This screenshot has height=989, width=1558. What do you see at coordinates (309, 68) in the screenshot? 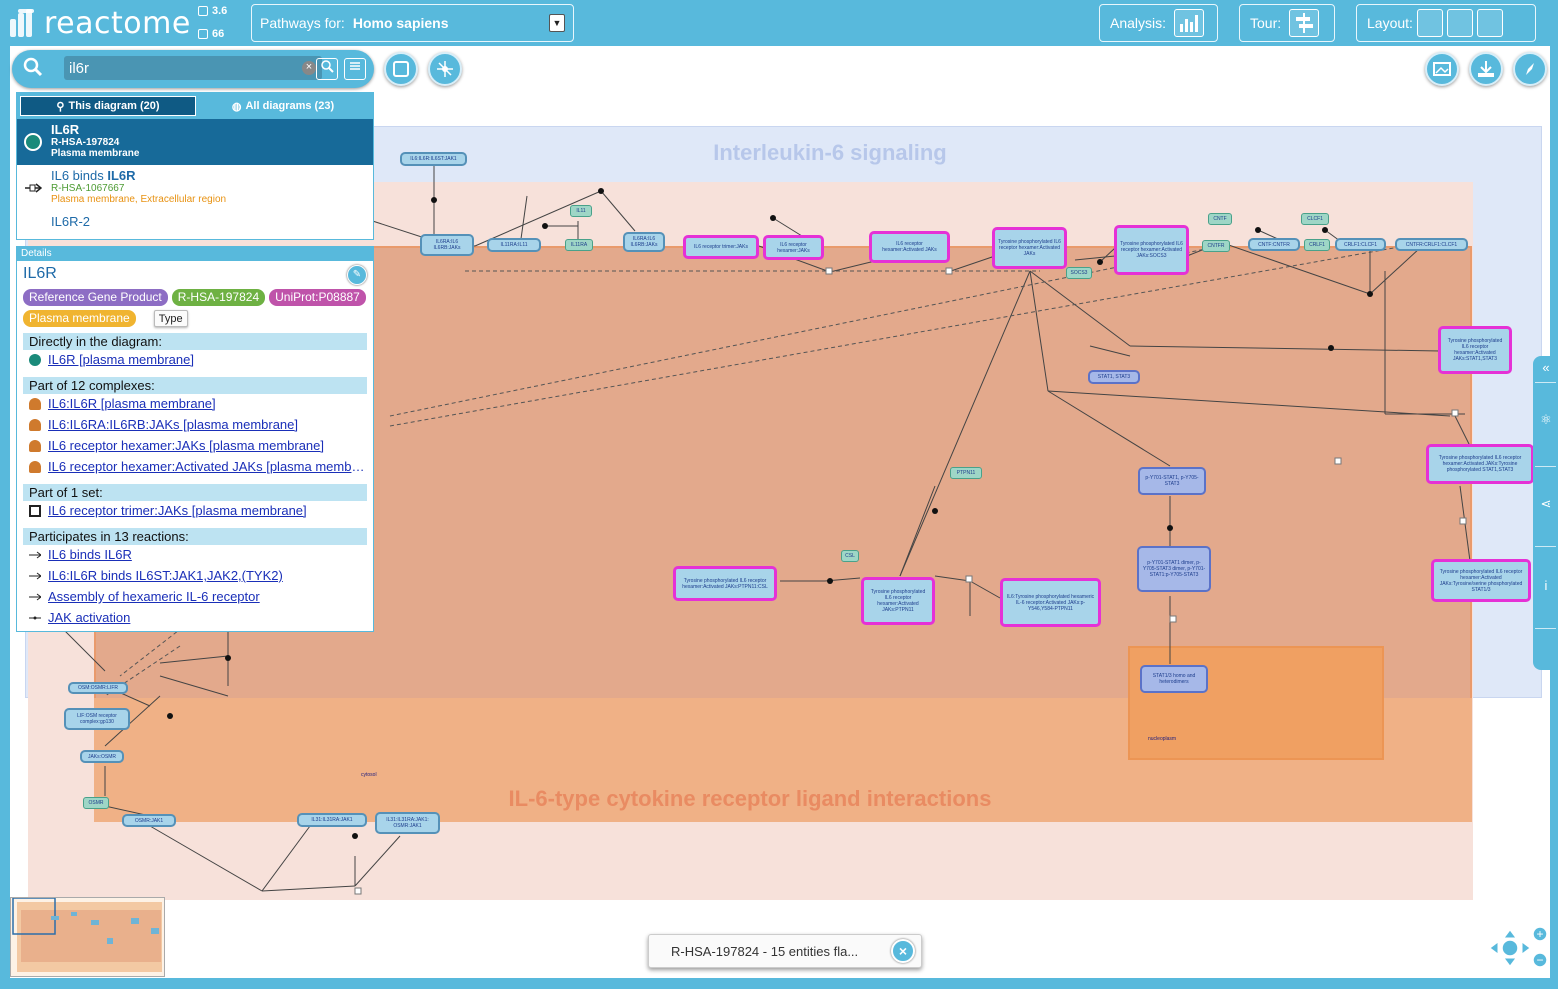
I see `clear-search-icon: ×` at bounding box center [309, 68].